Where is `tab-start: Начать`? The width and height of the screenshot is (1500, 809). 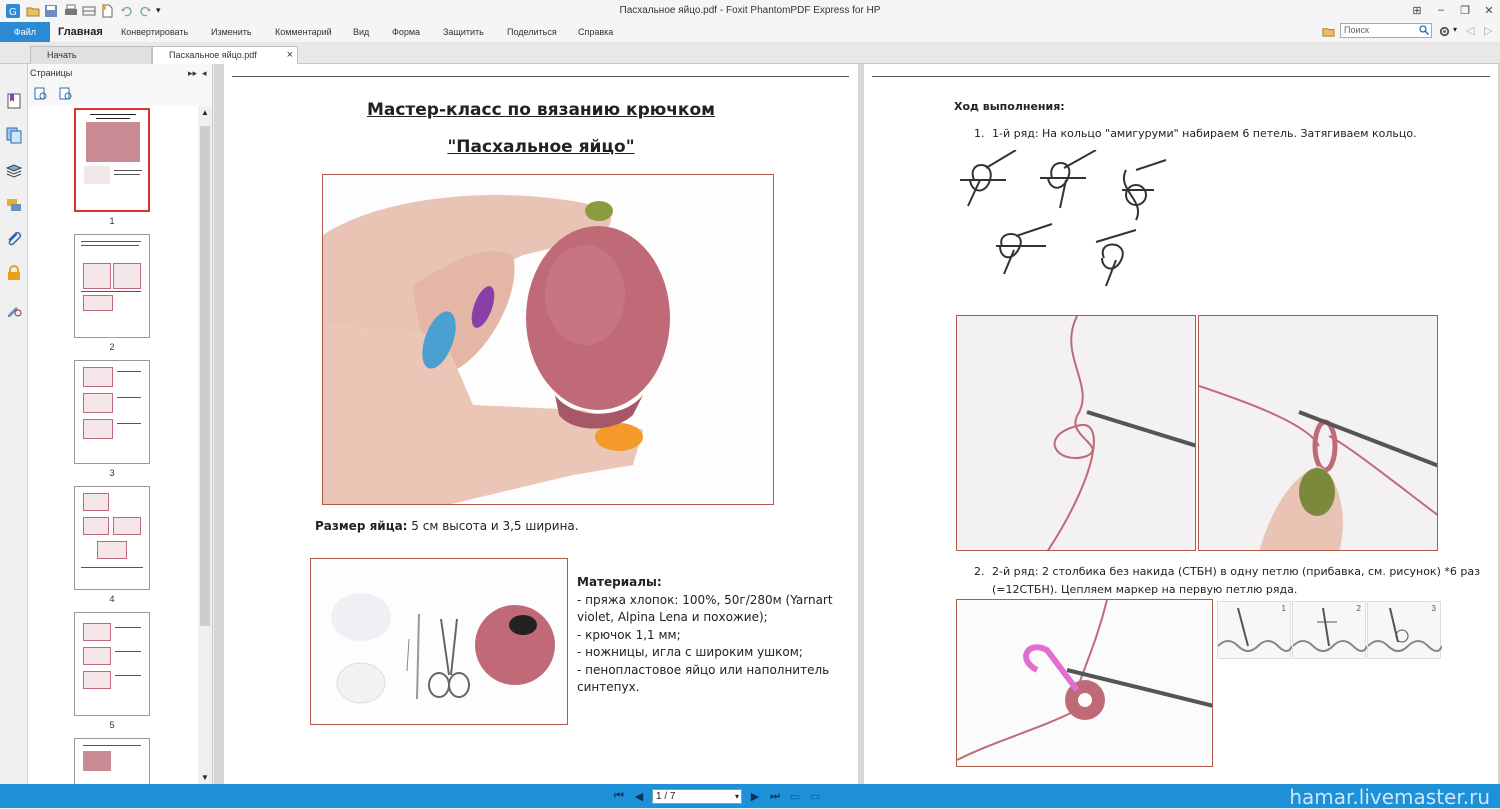
tab-start: Начать is located at coordinates (91, 55).